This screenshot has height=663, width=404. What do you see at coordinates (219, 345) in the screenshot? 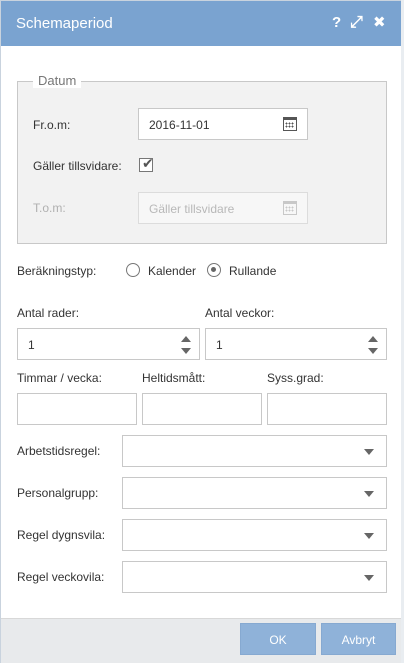
I see `antal-veckor-value: 1` at bounding box center [219, 345].